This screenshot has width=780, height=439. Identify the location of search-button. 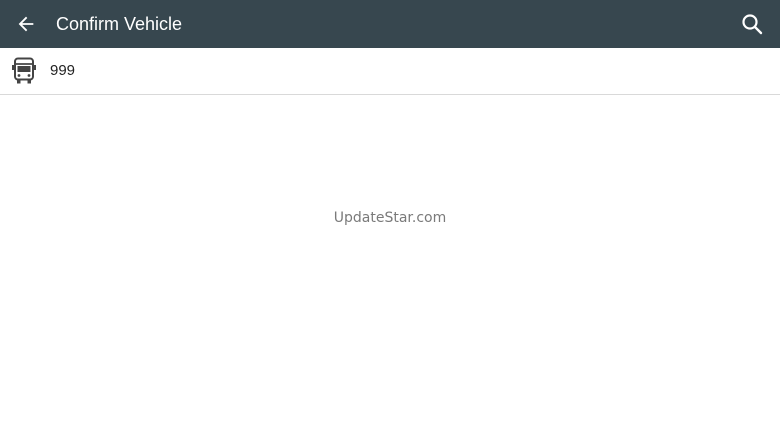
(752, 24).